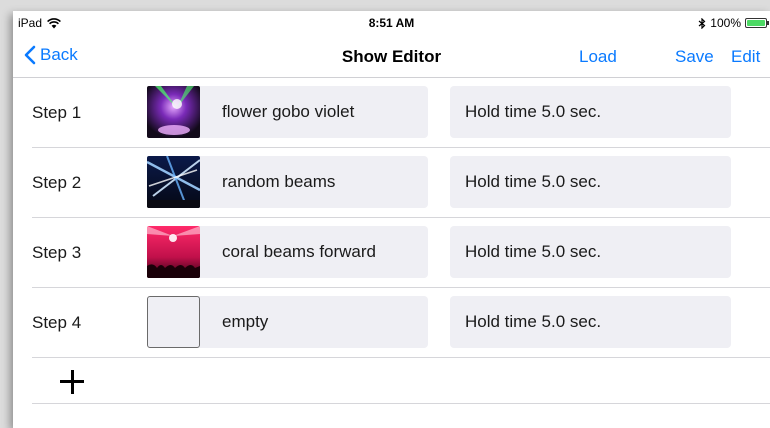  What do you see at coordinates (57, 112) in the screenshot?
I see `step-label: Step 1` at bounding box center [57, 112].